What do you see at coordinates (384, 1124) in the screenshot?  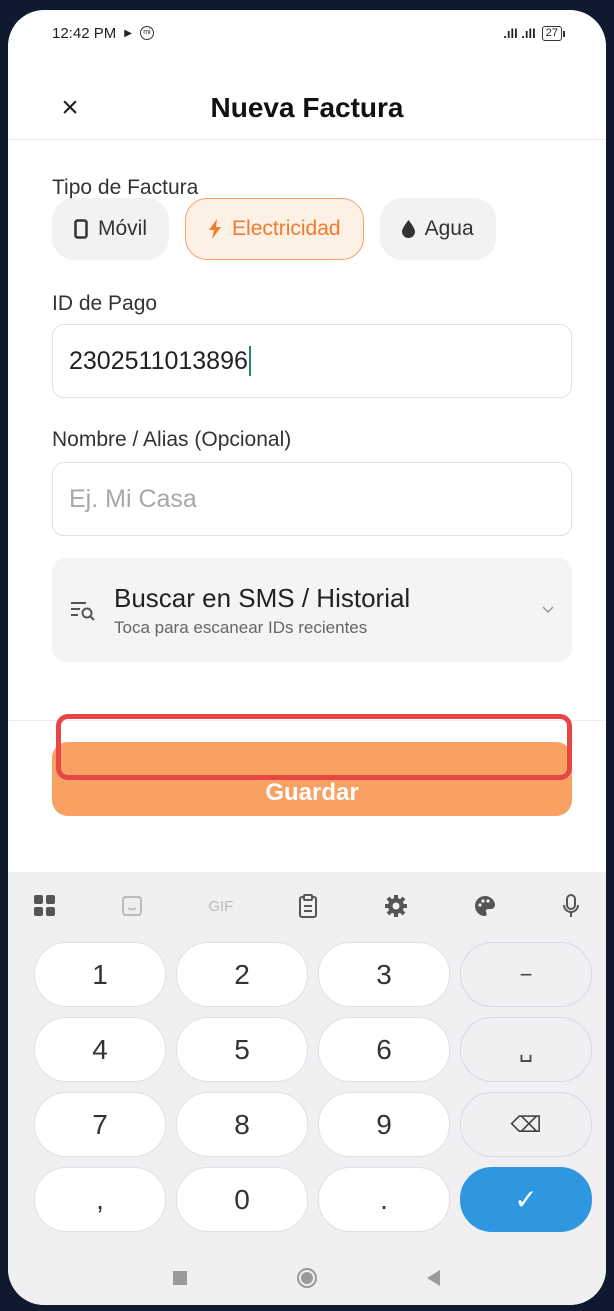 I see `key-9: 9` at bounding box center [384, 1124].